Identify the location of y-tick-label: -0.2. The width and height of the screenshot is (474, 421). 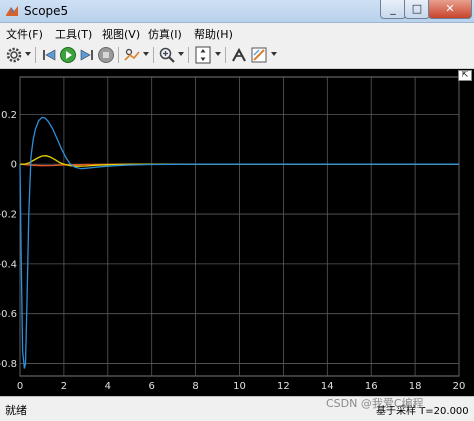
(8, 215).